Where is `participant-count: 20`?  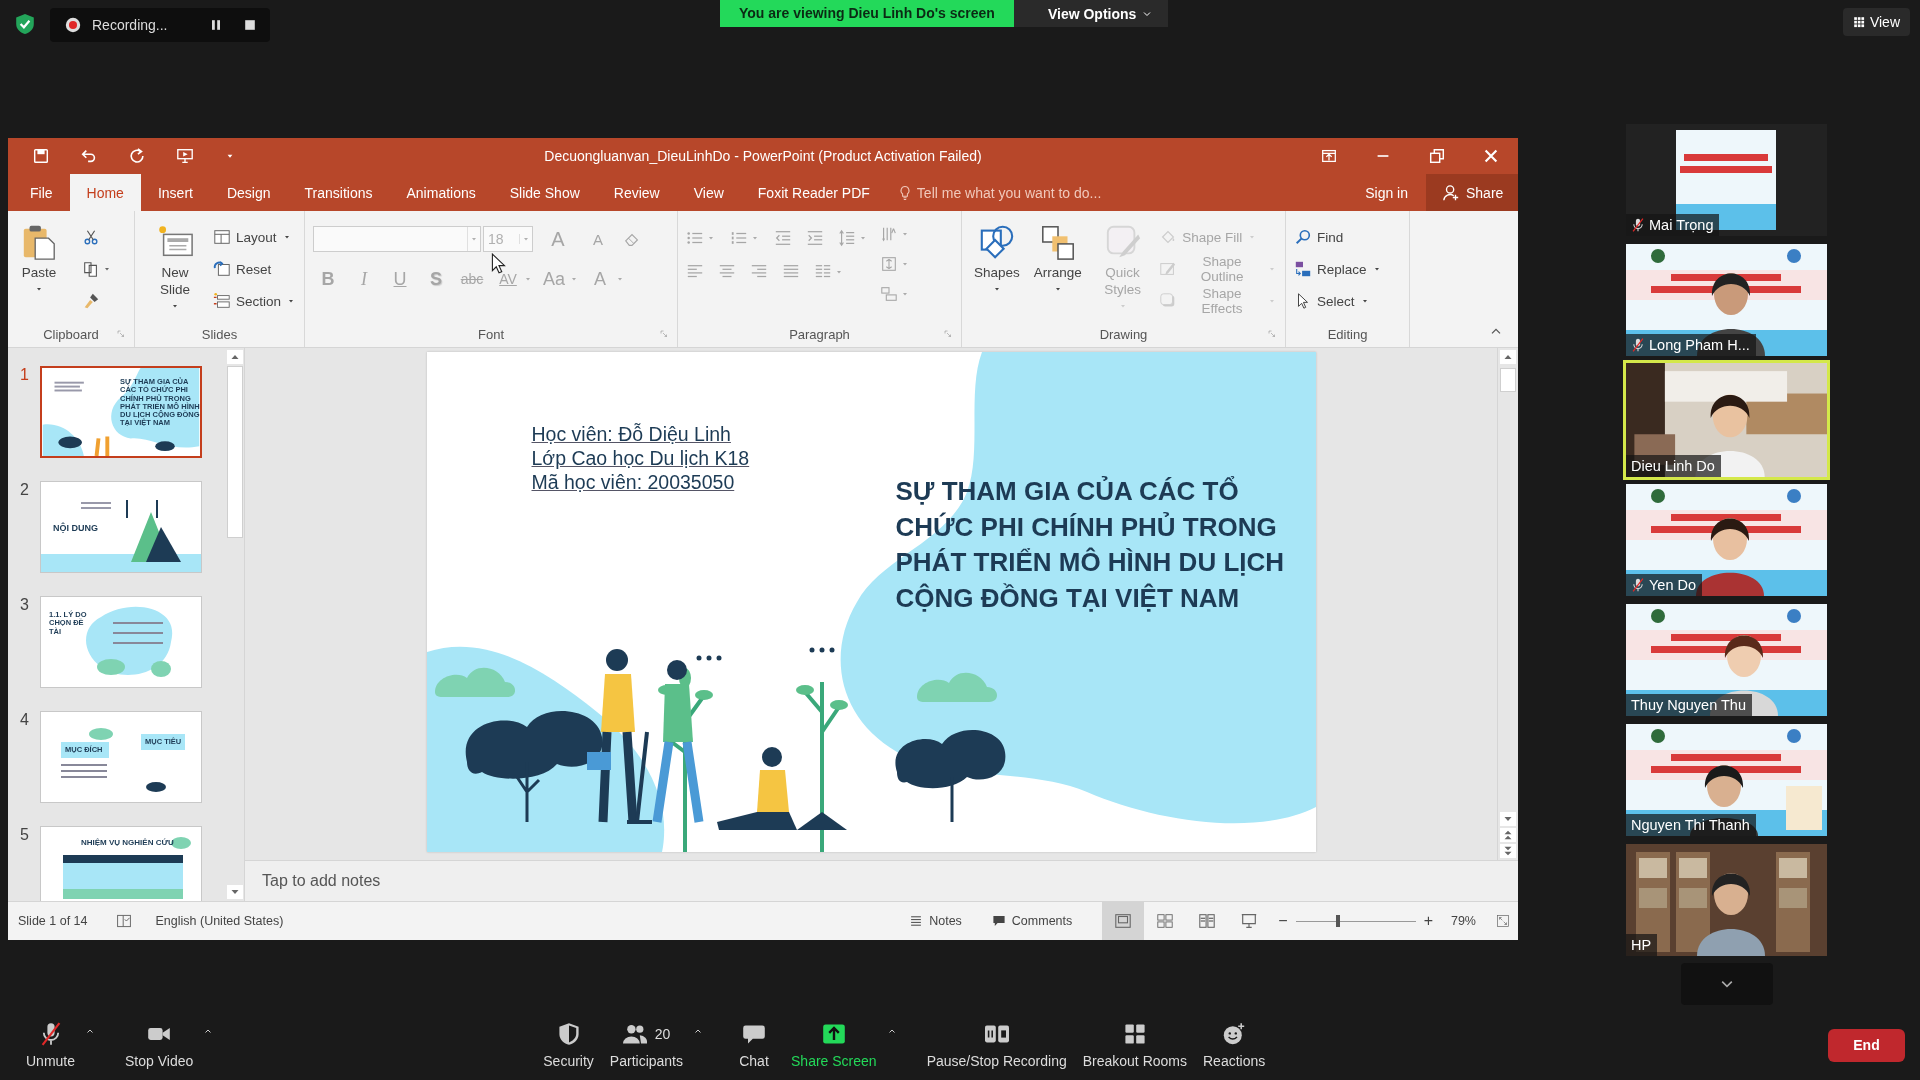 participant-count: 20 is located at coordinates (662, 1033).